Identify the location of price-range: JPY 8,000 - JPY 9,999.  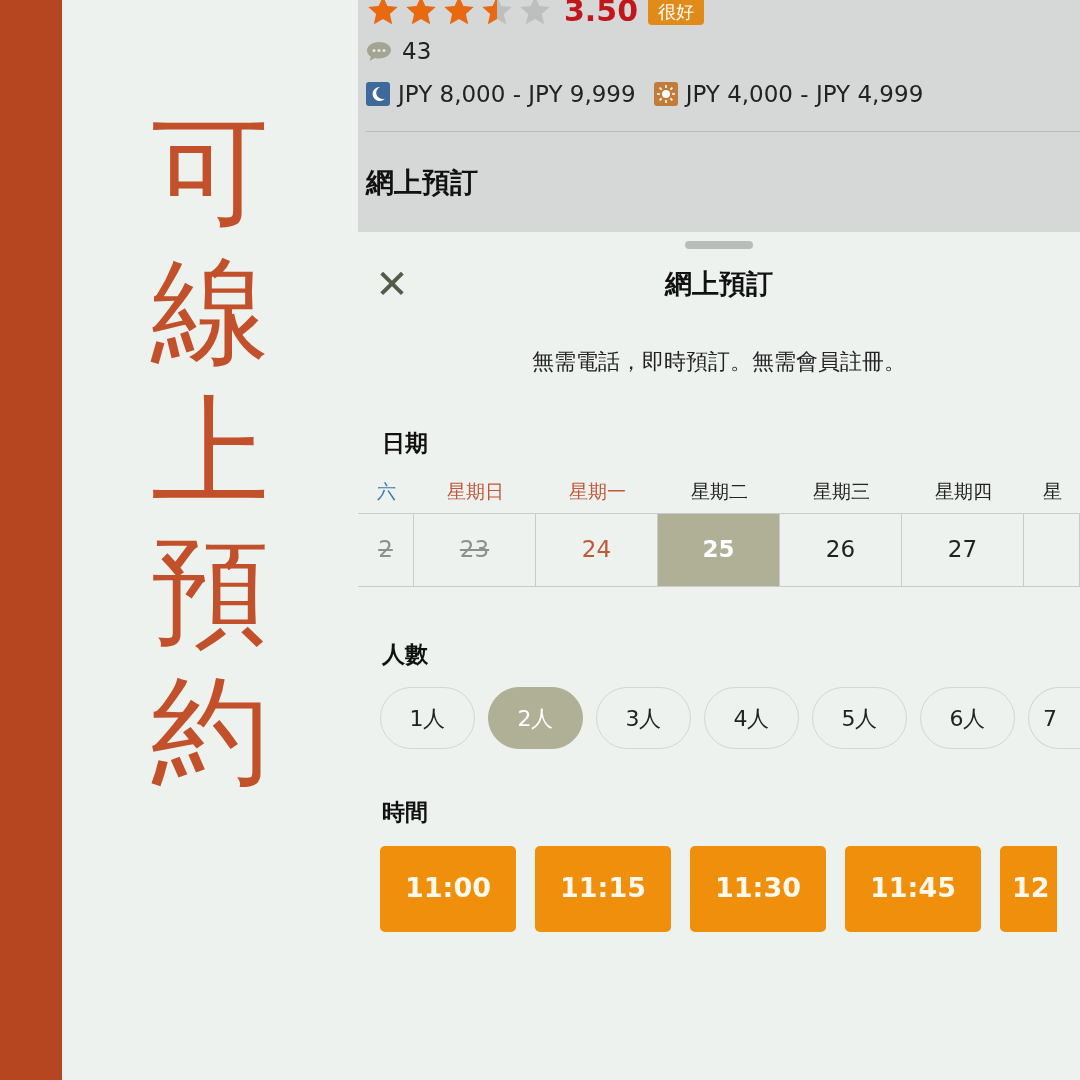
(517, 94).